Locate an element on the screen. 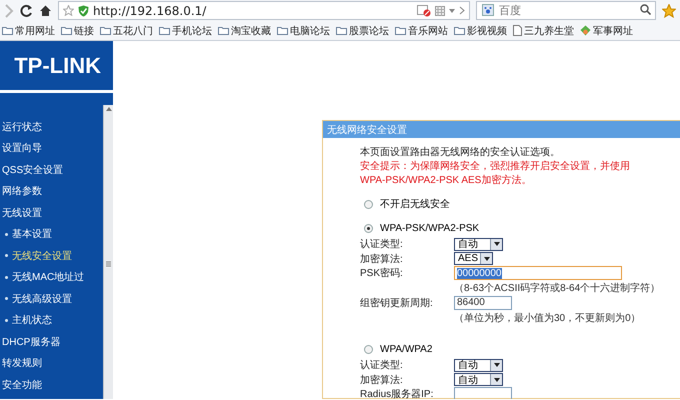 This screenshot has height=400, width=680. home-icon is located at coordinates (45, 10).